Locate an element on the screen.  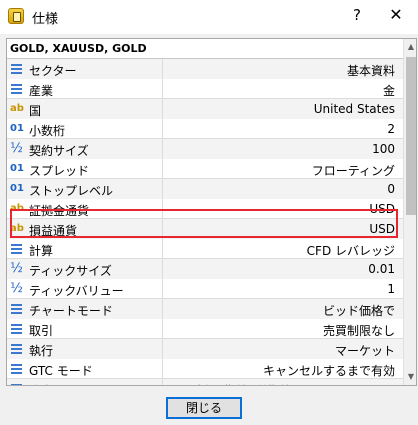
property-value-cell: 0 is located at coordinates (283, 189).